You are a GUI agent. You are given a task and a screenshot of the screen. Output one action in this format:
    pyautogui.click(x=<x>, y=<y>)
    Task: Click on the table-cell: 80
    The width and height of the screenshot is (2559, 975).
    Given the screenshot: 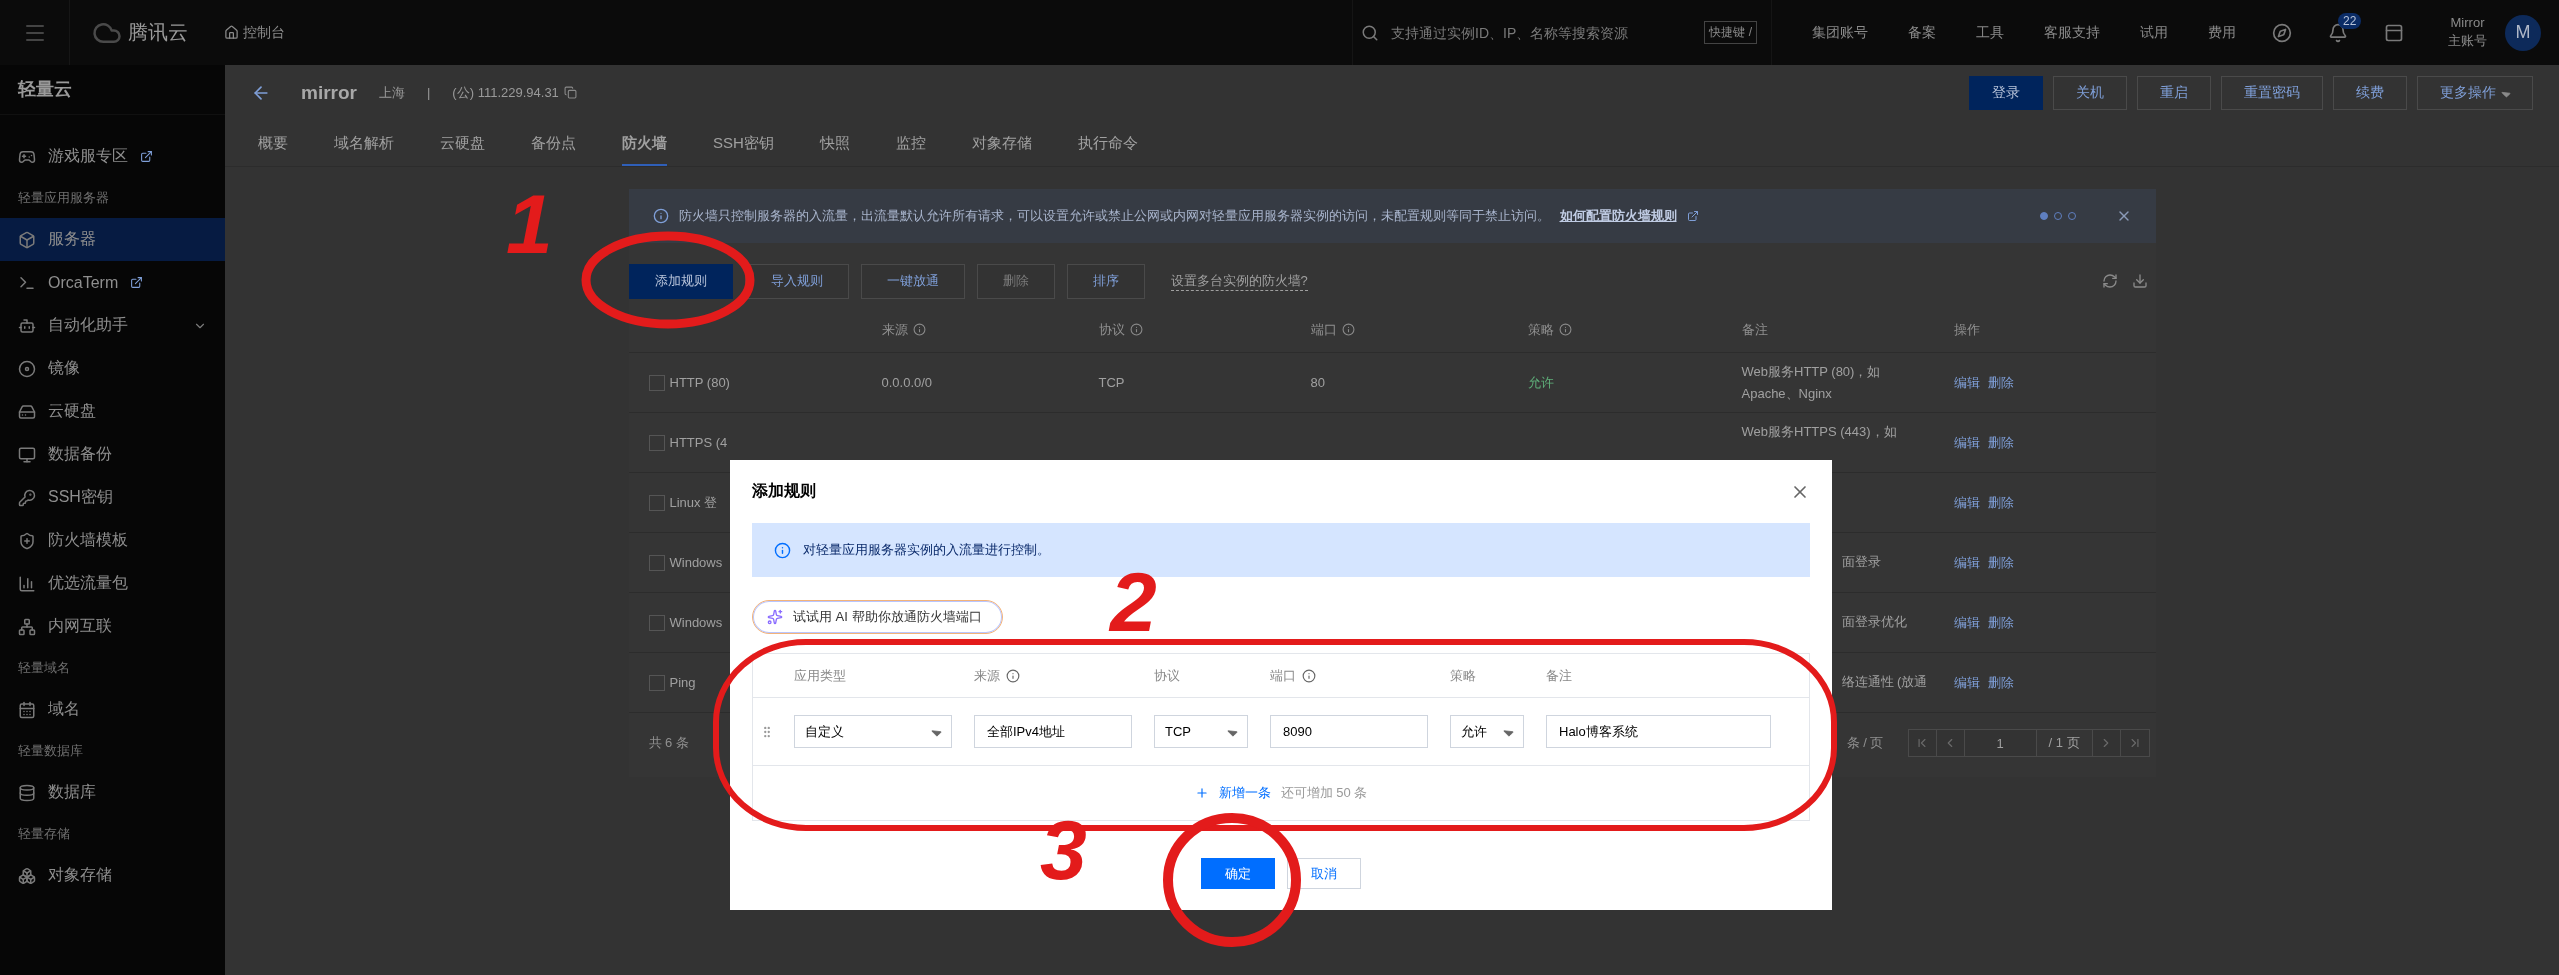 What is the action you would take?
    pyautogui.click(x=1317, y=382)
    